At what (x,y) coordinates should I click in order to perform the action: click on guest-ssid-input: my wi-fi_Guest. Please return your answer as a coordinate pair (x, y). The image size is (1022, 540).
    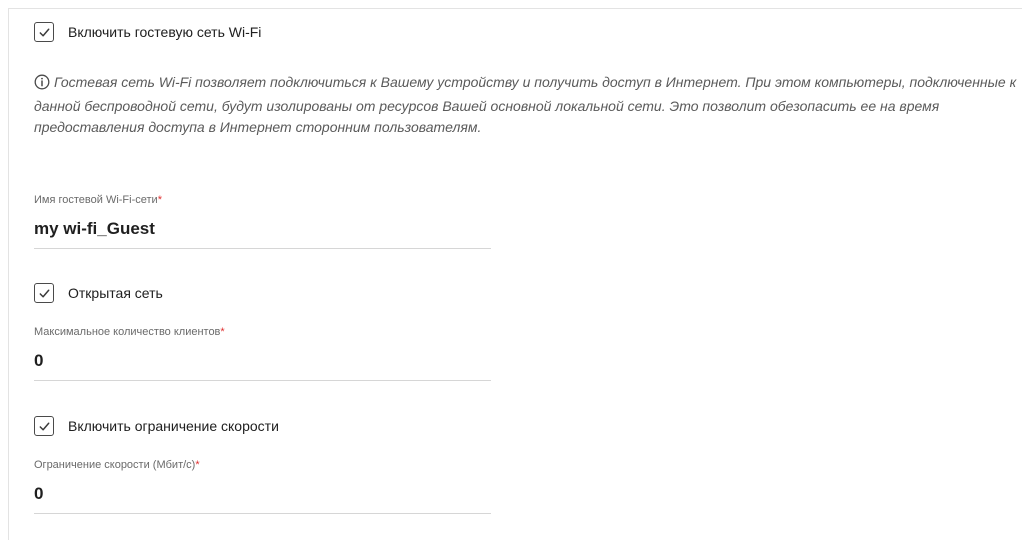
    Looking at the image, I should click on (262, 234).